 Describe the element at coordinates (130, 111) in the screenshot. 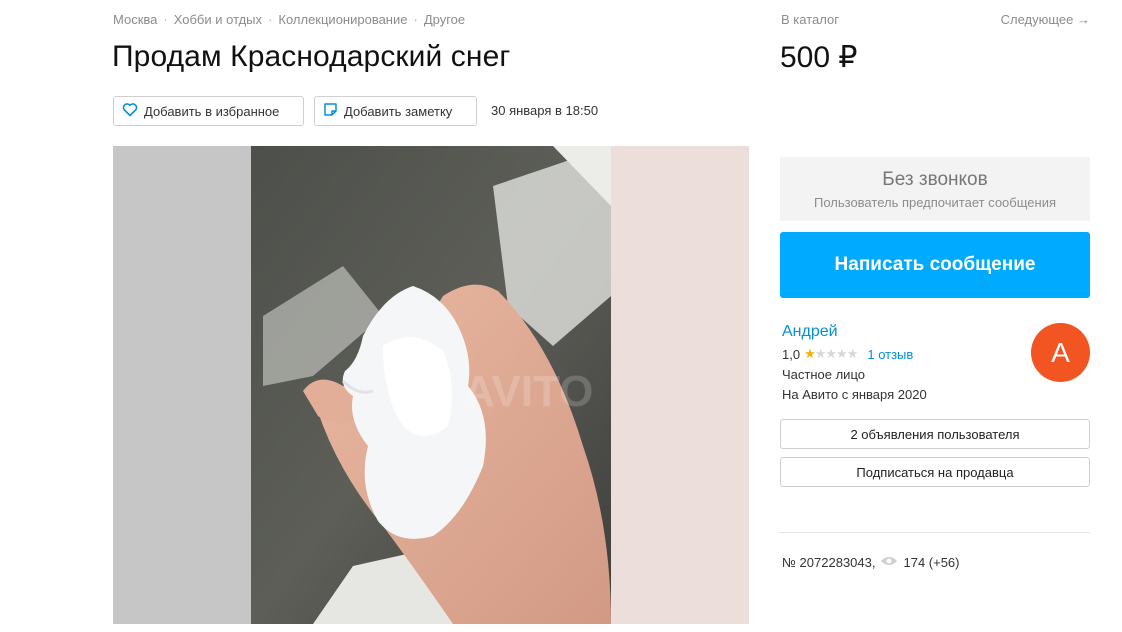

I see `heart-icon` at that location.